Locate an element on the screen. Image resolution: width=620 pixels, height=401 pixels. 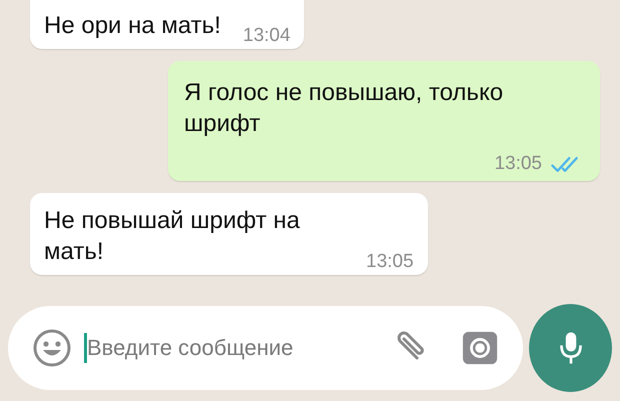
message-time: 13:04 is located at coordinates (266, 36).